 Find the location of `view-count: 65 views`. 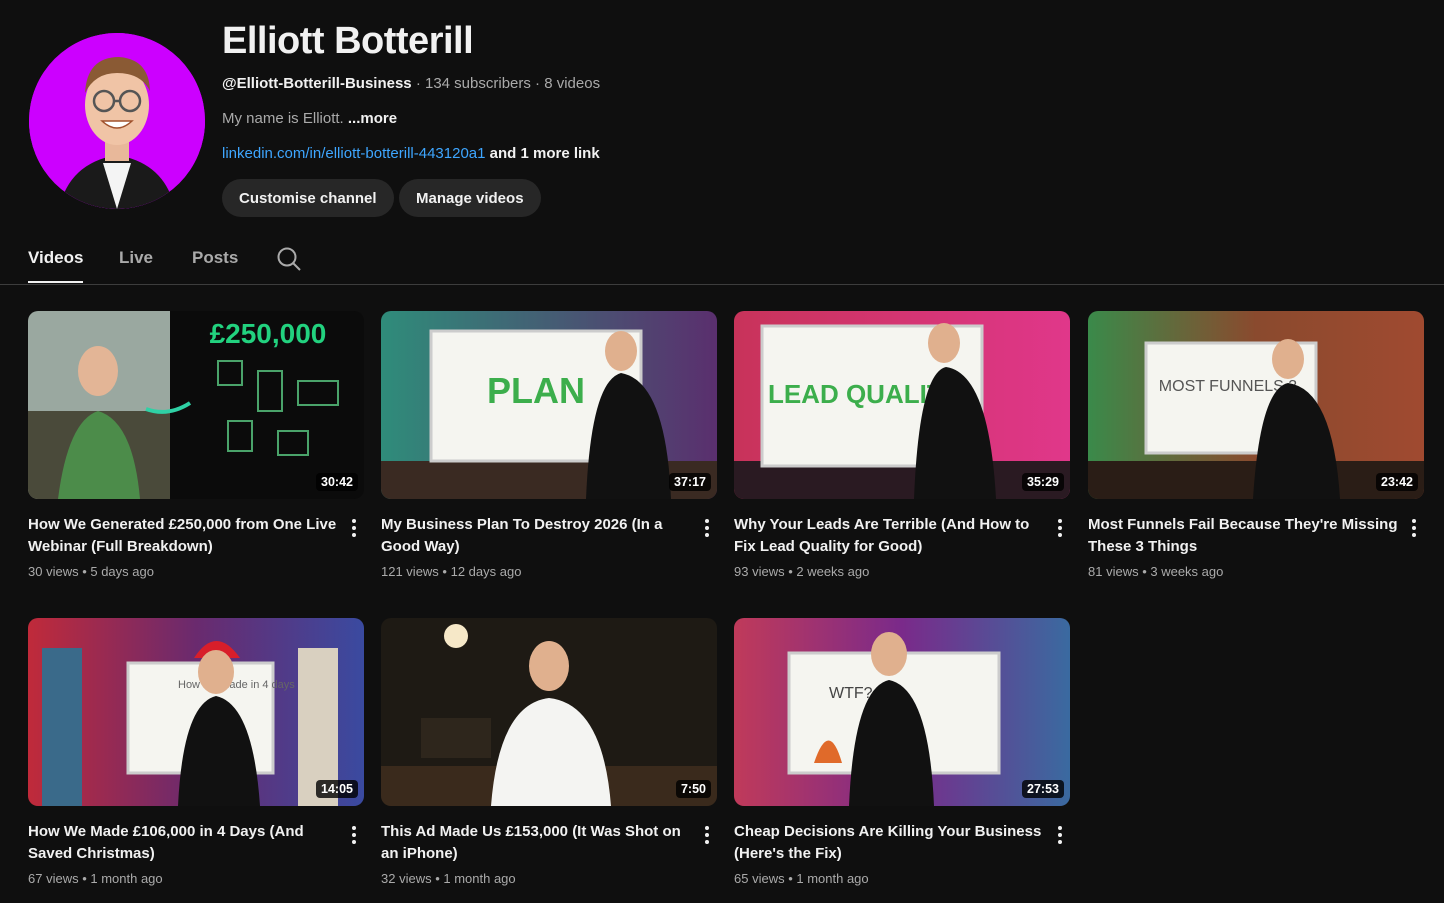

view-count: 65 views is located at coordinates (759, 878).